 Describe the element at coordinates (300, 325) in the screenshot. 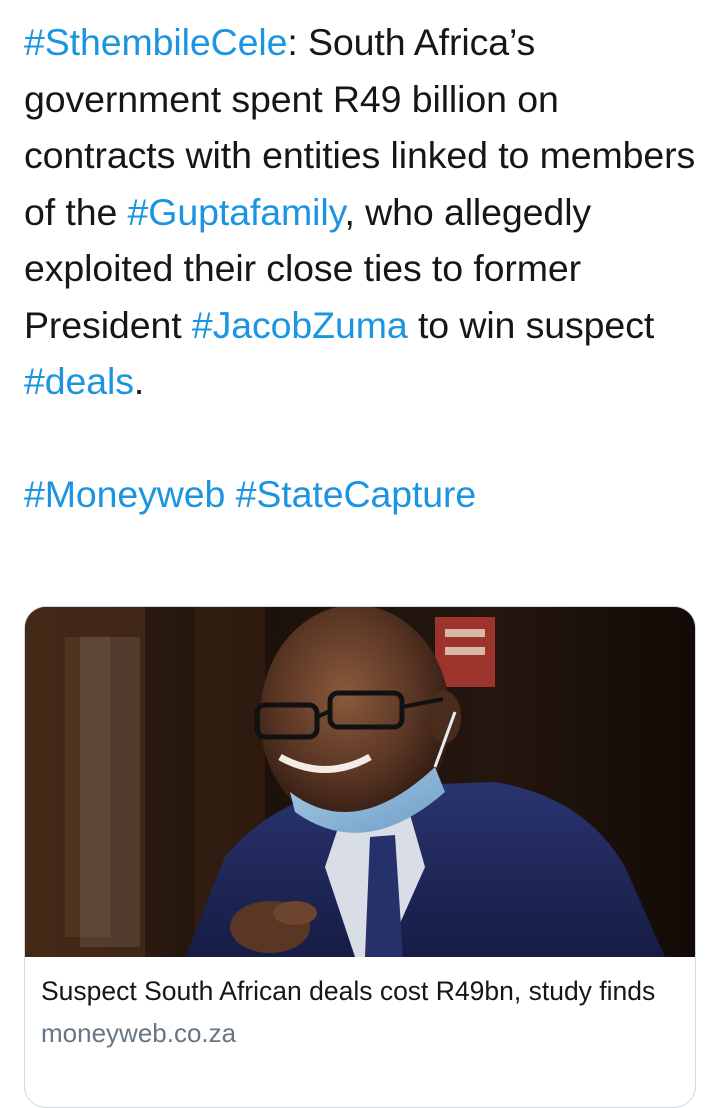

I see `hashtag-jacobzuma: #JacobZuma` at that location.